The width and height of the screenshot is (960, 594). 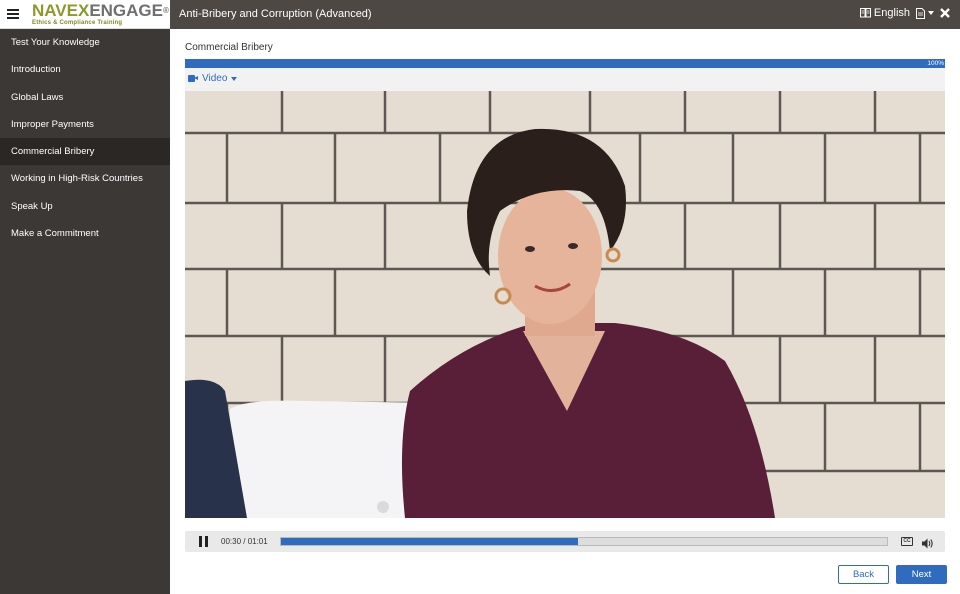 What do you see at coordinates (85, 233) in the screenshot?
I see `sidebar-item-make-a-commitment: Make a Commitment` at bounding box center [85, 233].